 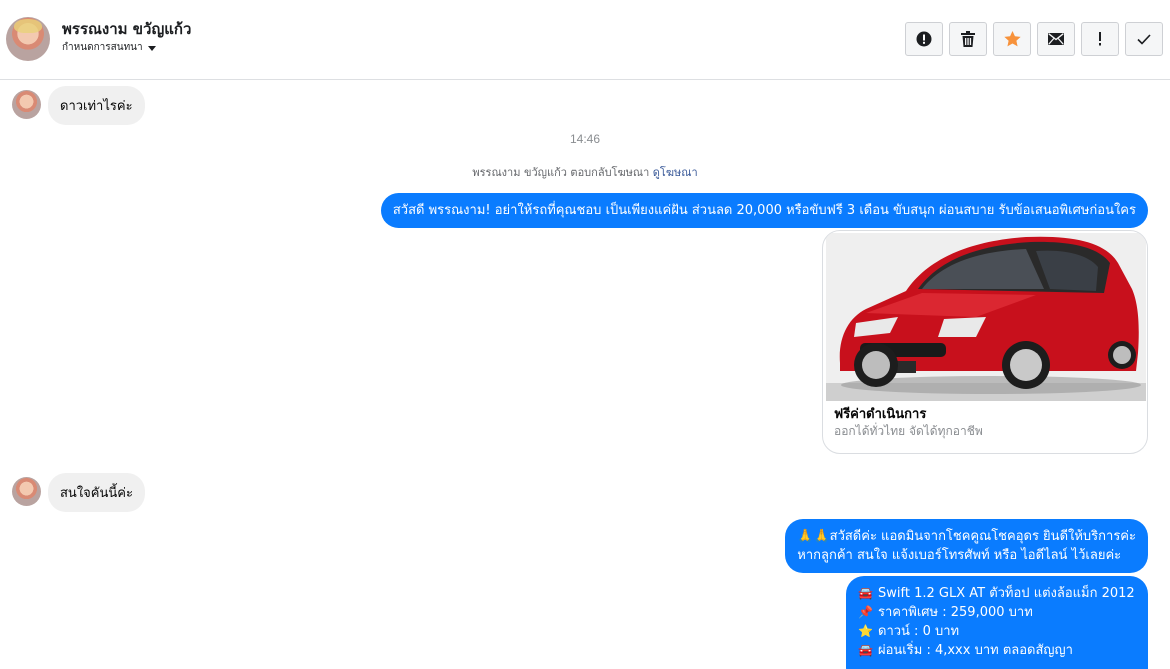 What do you see at coordinates (28, 39) in the screenshot?
I see `contact-avatar` at bounding box center [28, 39].